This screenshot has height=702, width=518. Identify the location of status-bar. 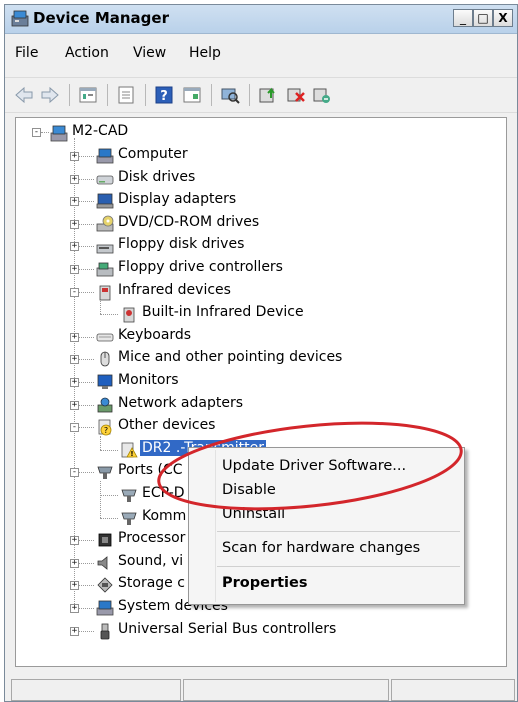
(263, 690).